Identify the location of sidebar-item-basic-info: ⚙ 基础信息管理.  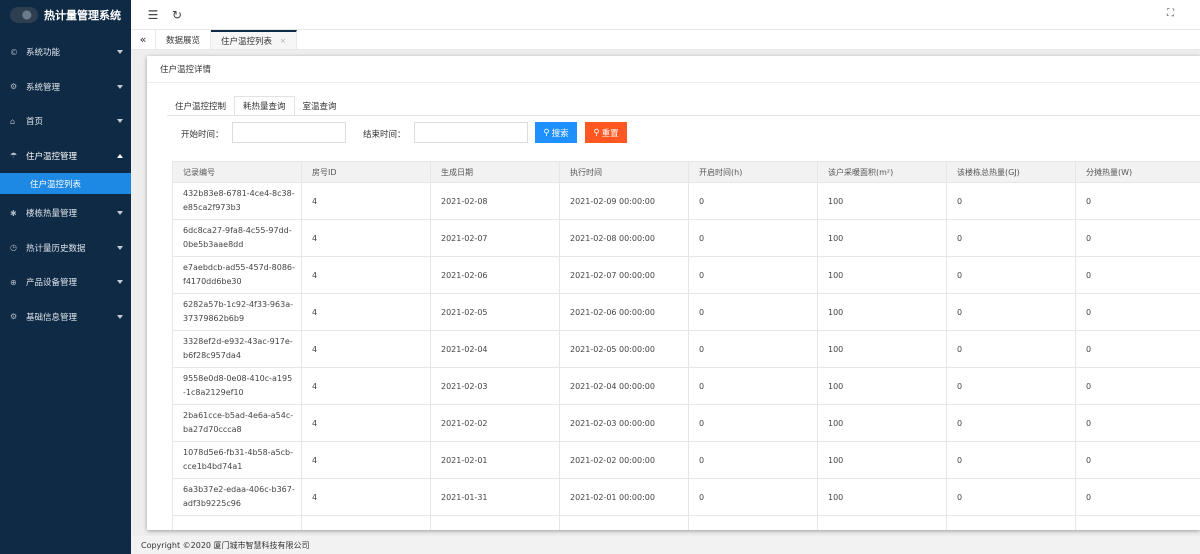
(65, 317).